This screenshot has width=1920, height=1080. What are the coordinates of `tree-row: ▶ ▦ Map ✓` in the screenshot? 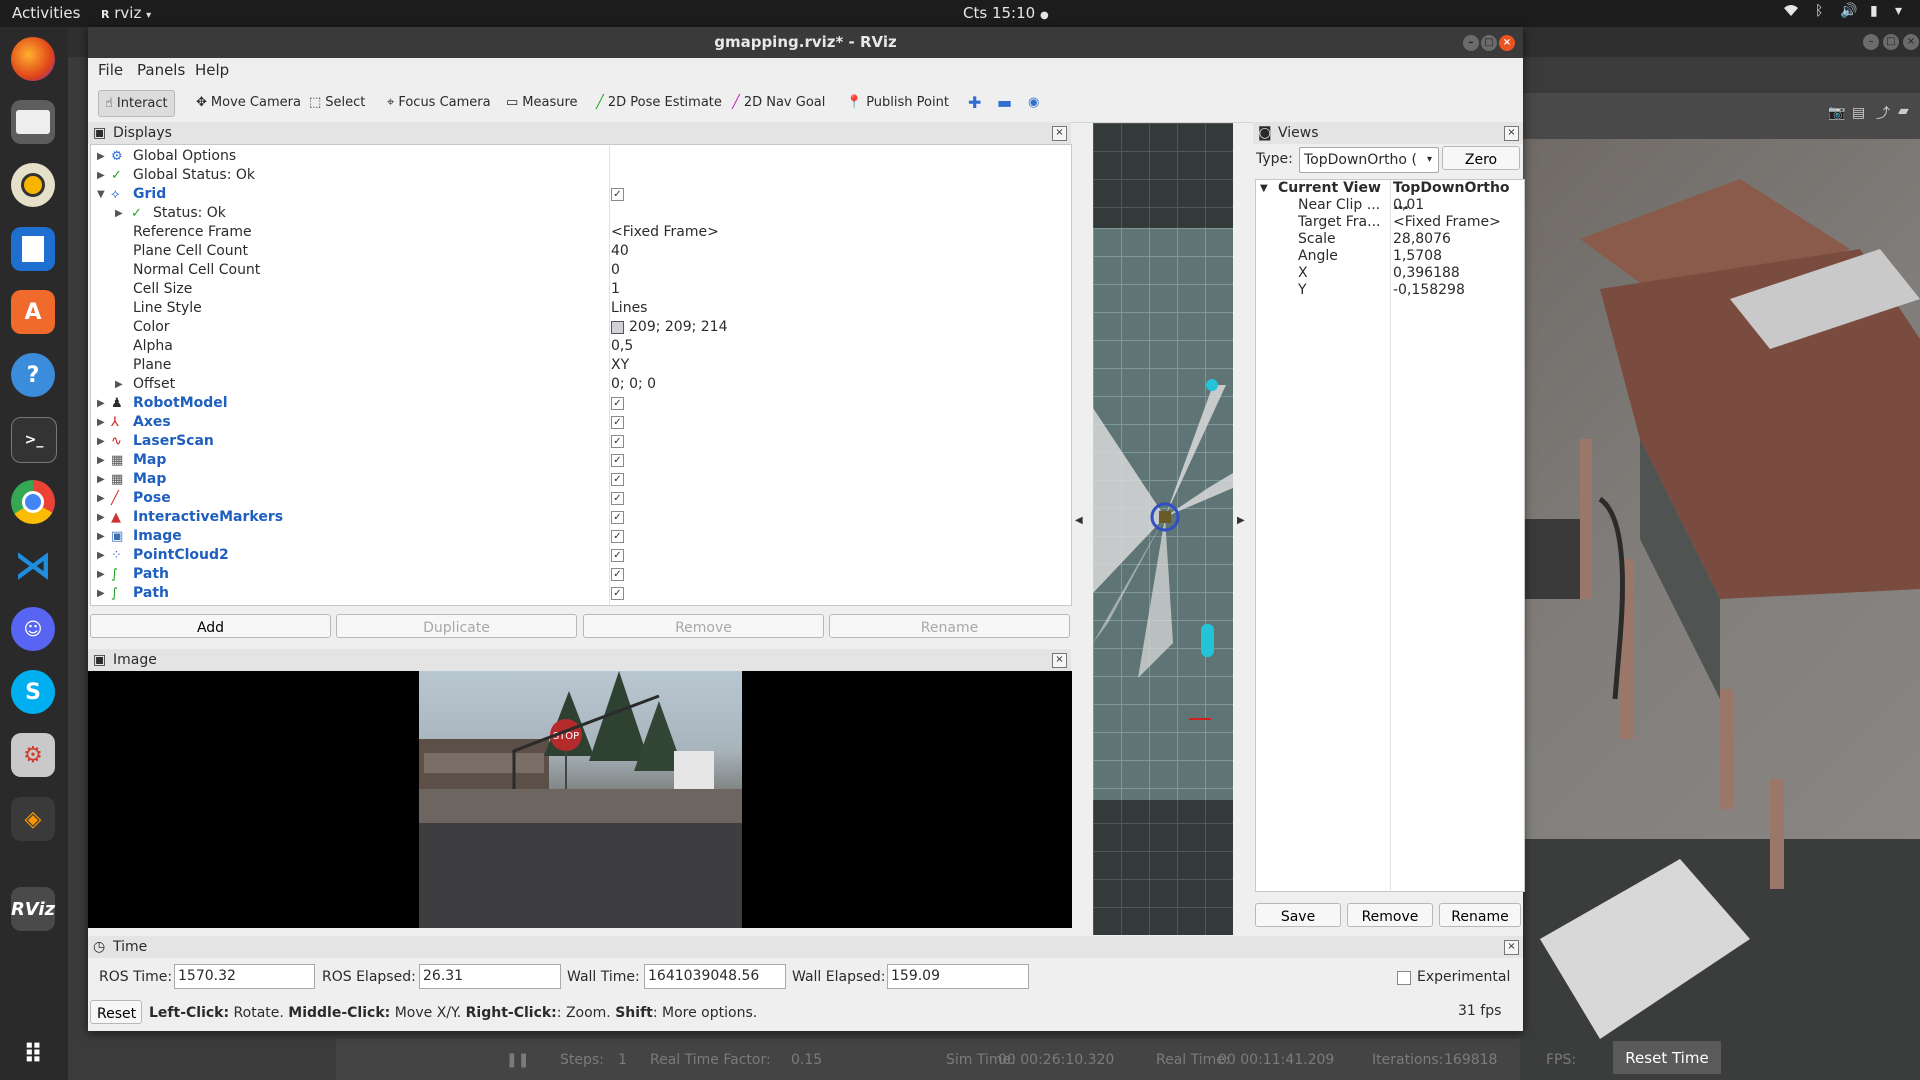 It's located at (581, 479).